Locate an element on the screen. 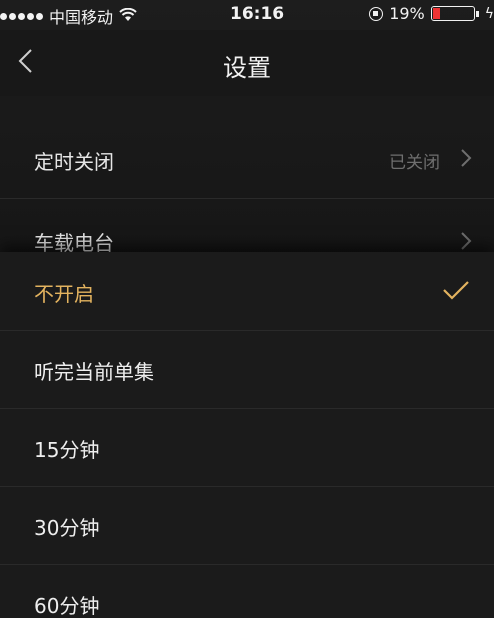  option-30-min: 30分钟 is located at coordinates (247, 525).